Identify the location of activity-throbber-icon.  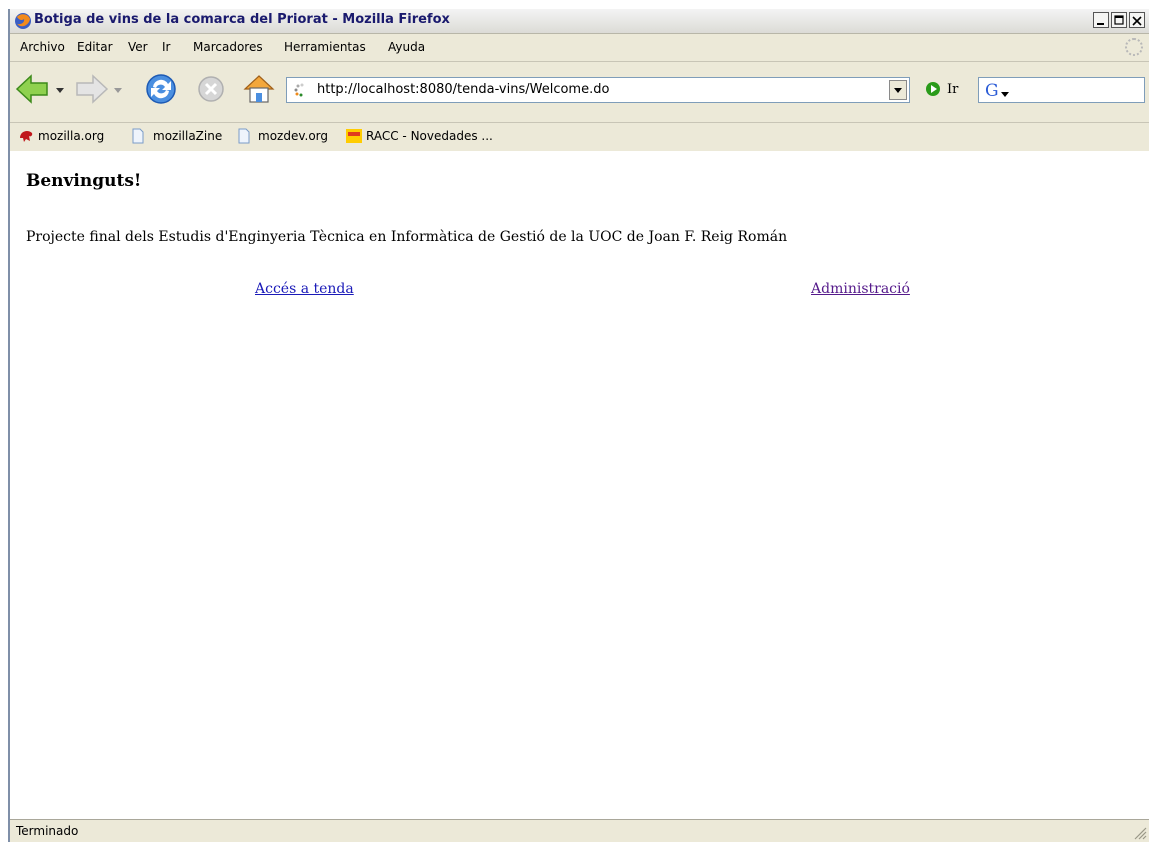
(1134, 47).